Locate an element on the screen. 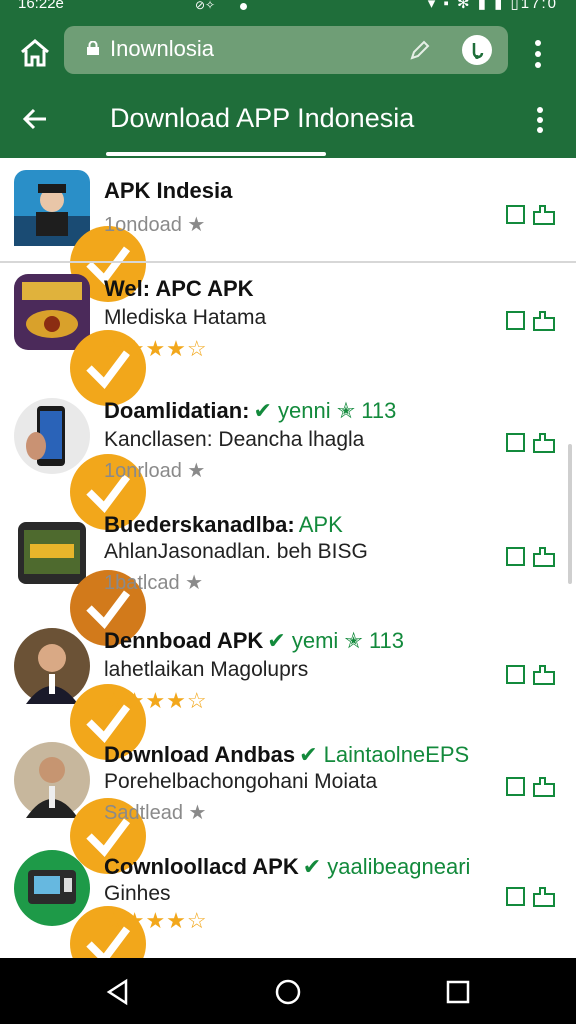  list-item: APK Indesia 1ondoad ★ is located at coordinates (288, 230).